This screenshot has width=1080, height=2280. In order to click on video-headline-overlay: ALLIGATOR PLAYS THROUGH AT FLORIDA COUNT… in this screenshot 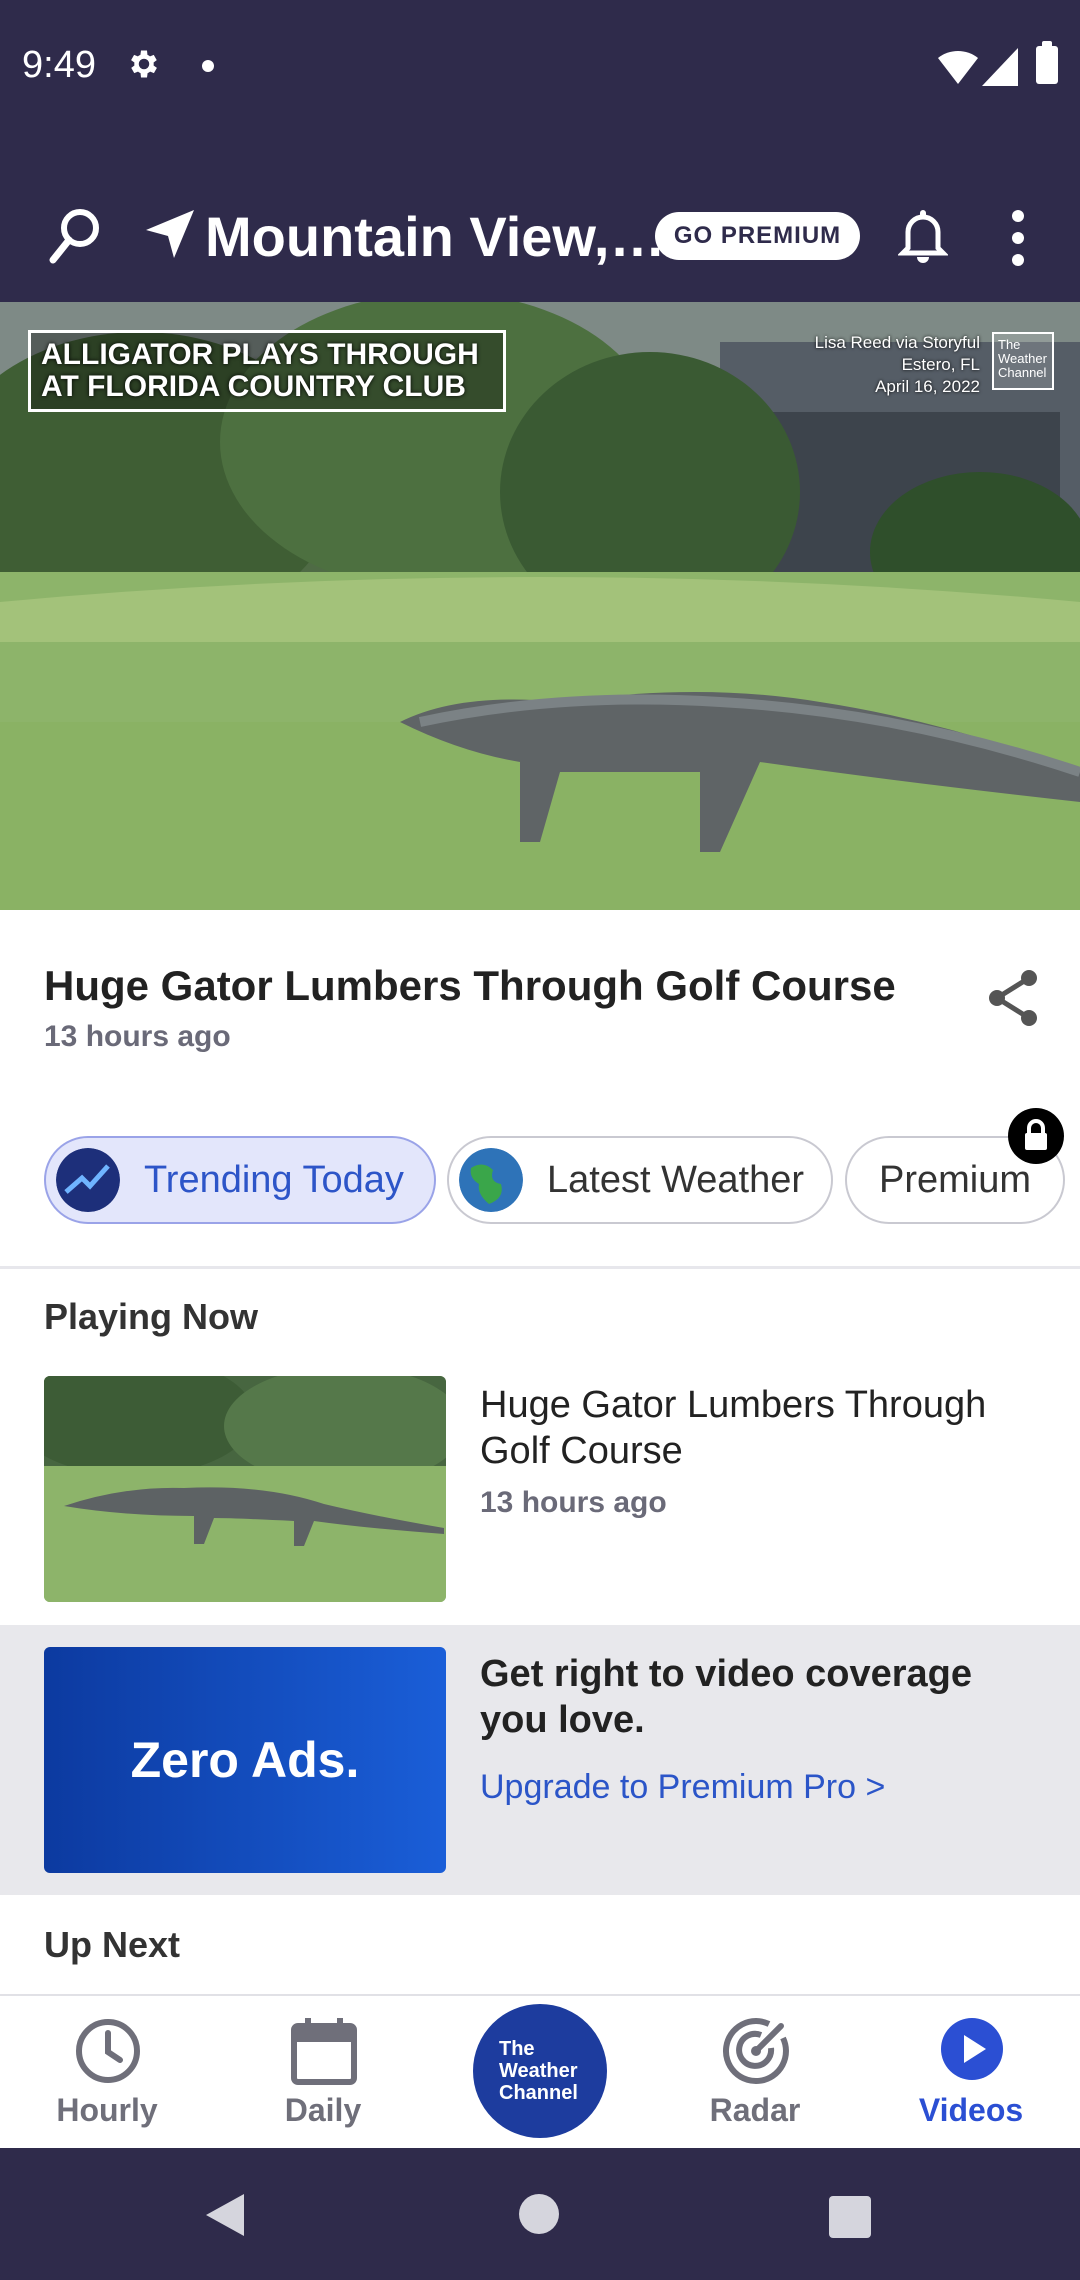, I will do `click(267, 371)`.